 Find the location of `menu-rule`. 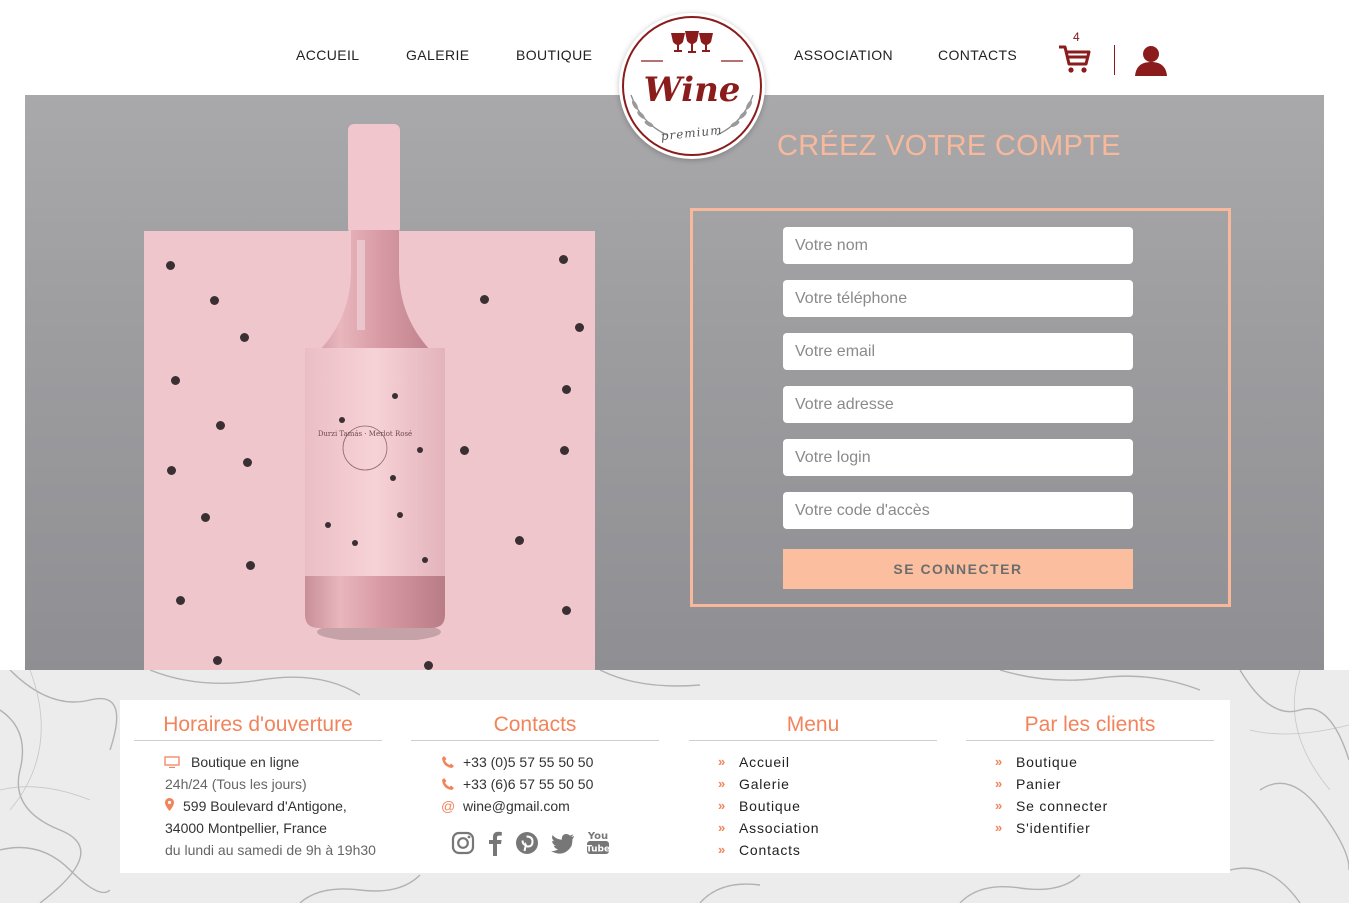

menu-rule is located at coordinates (813, 740).